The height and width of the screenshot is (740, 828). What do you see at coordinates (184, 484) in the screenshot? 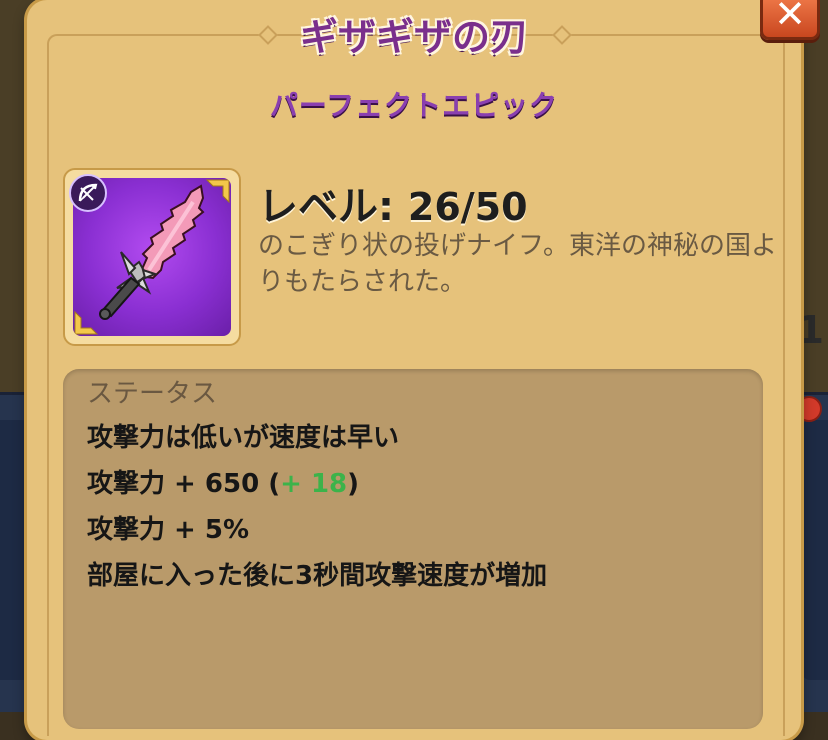
I see `stat-text: 攻撃力 + 650 (` at bounding box center [184, 484].